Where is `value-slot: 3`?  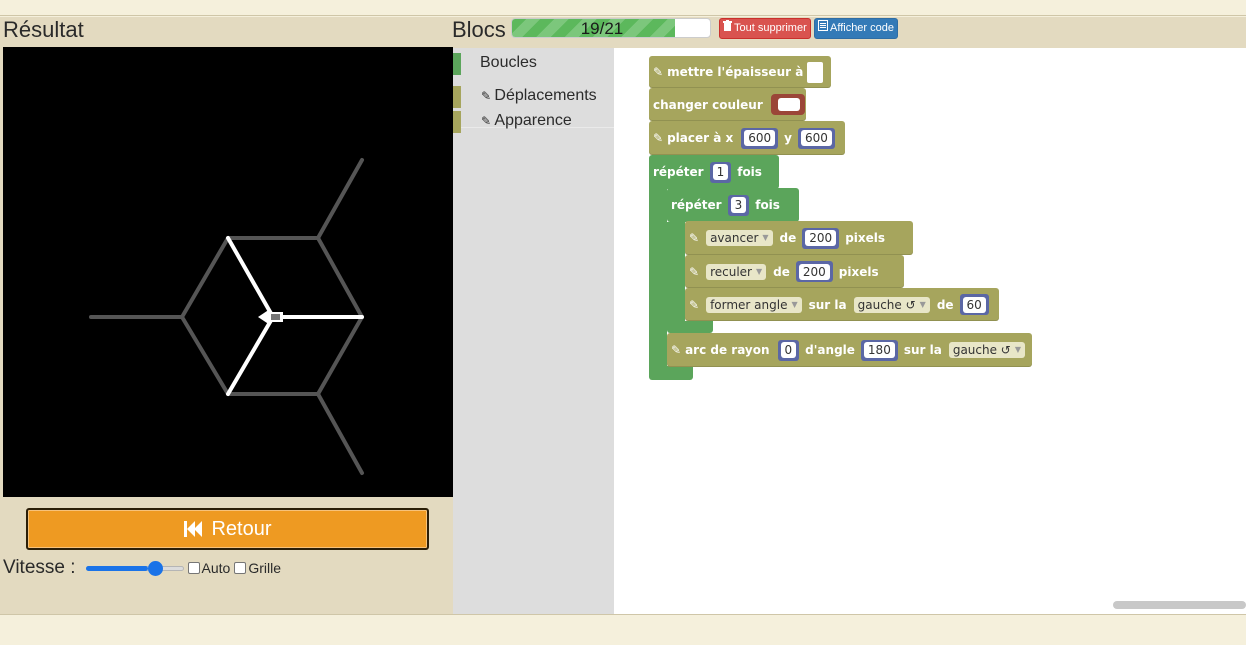
value-slot: 3 is located at coordinates (738, 205).